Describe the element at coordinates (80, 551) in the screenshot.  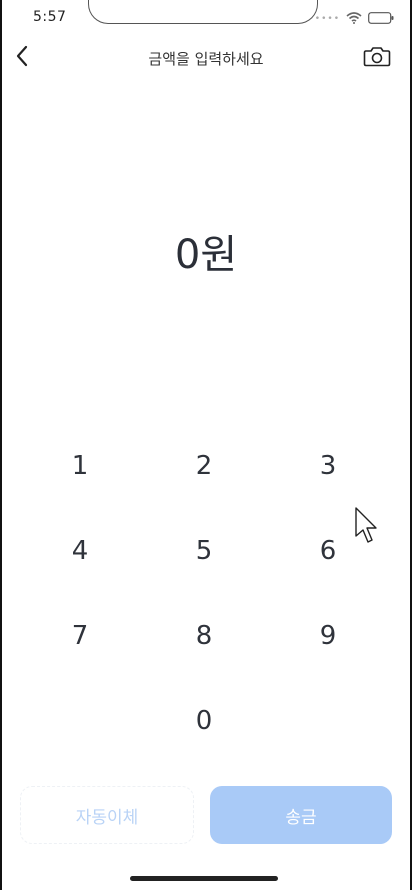
I see `key-4: 4` at that location.